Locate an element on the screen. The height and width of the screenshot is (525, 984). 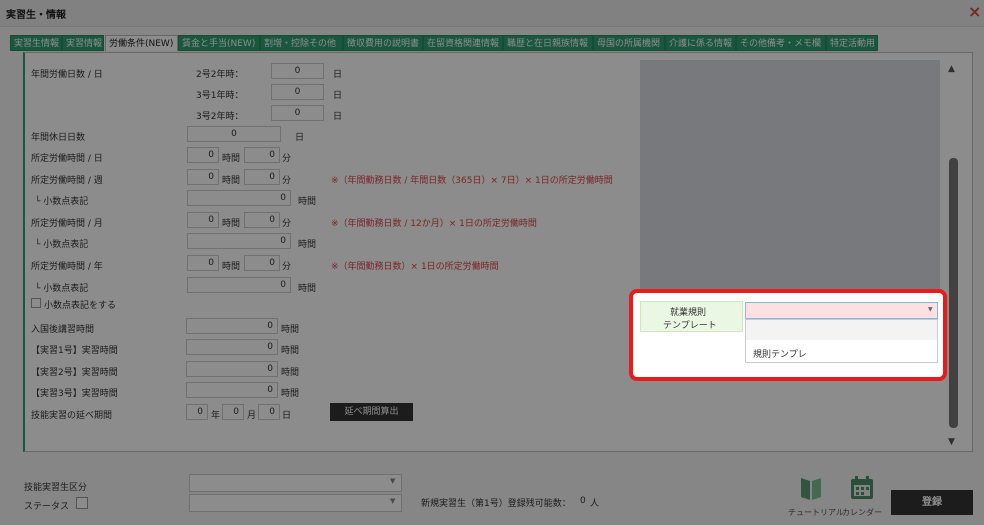
dropdown-option-blank is located at coordinates (841, 330).